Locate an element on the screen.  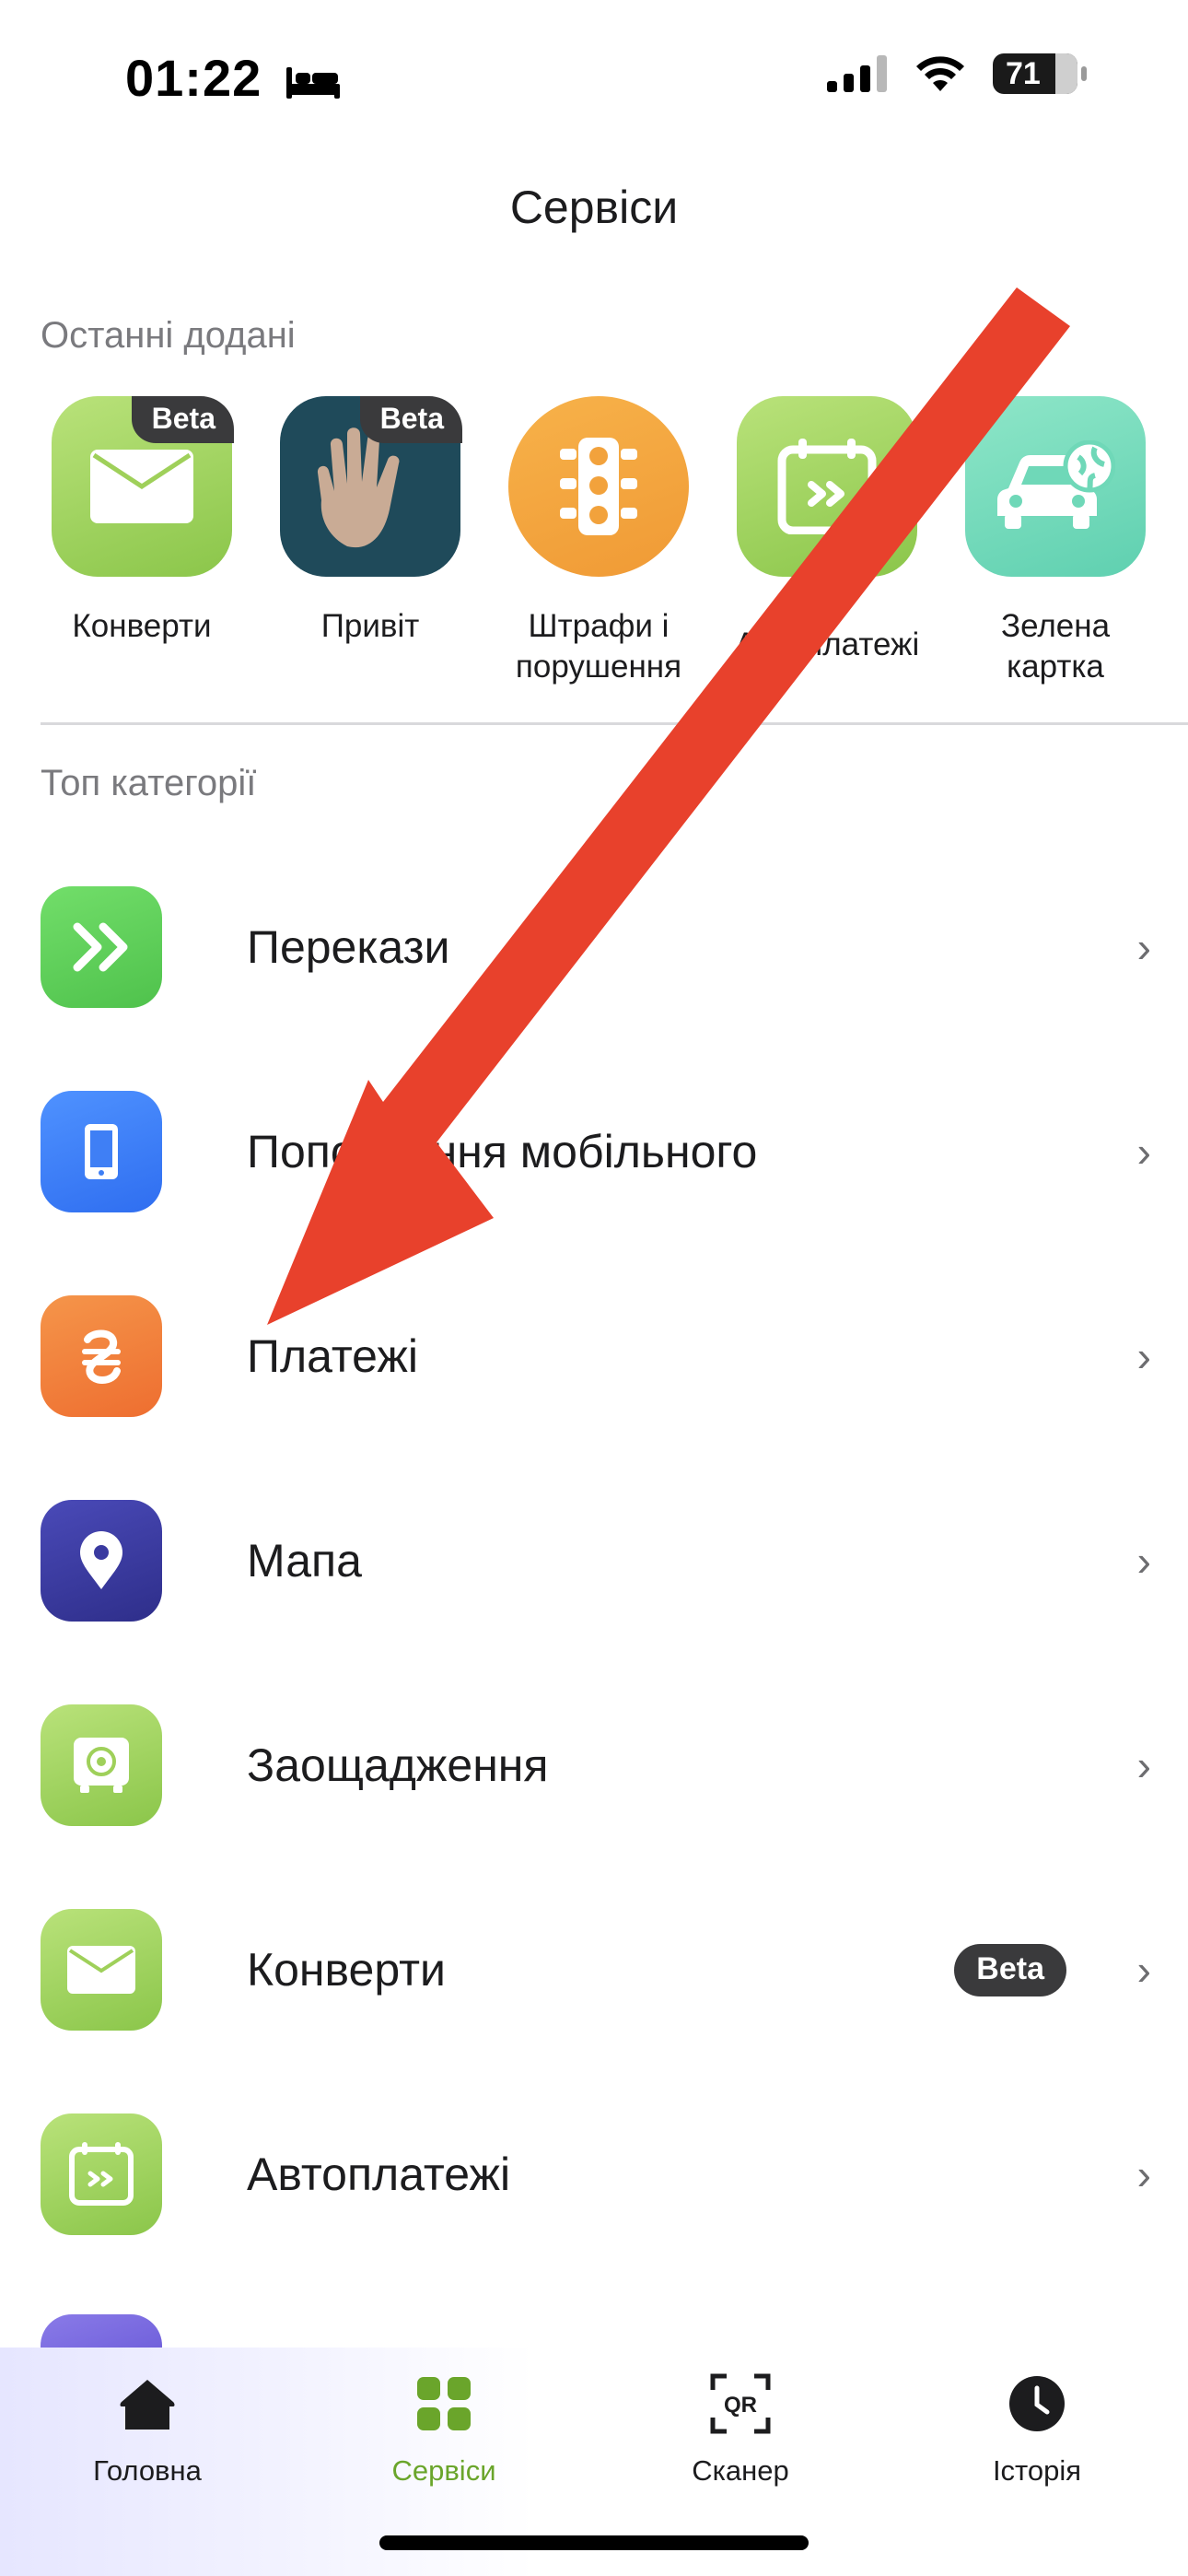
recent-item-hello: Beta Привіт is located at coordinates (370, 521).